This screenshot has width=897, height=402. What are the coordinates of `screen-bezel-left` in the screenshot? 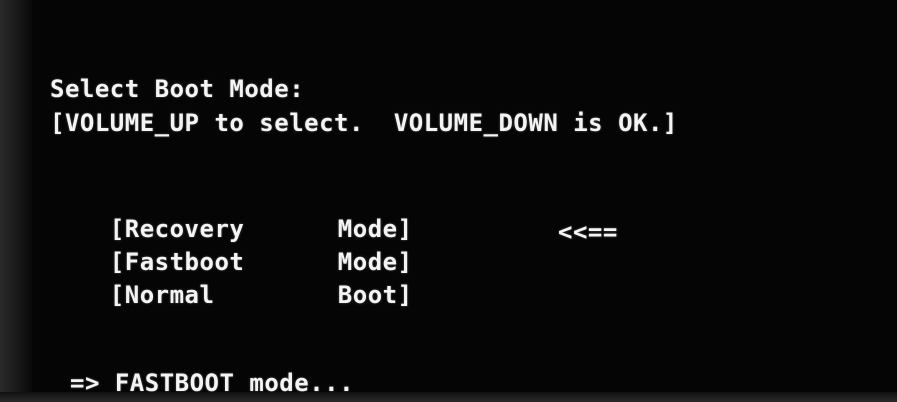 It's located at (16, 201).